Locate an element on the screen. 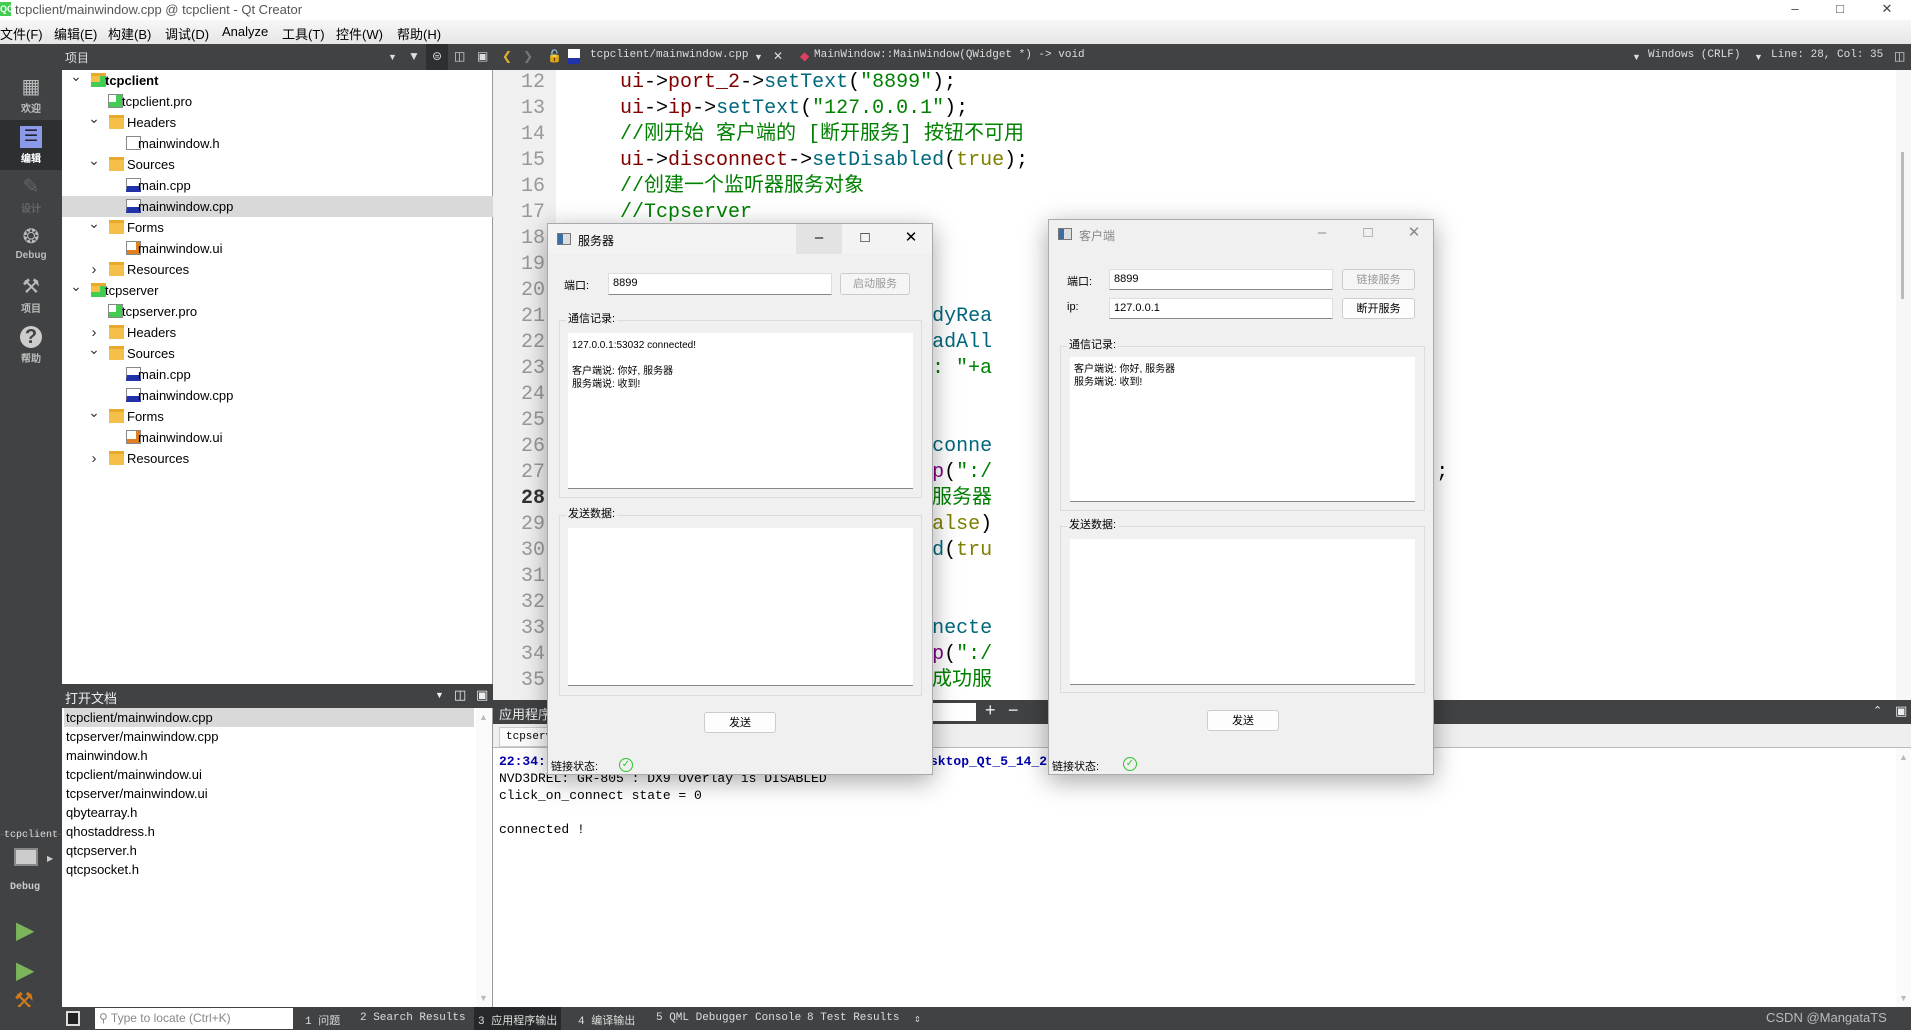  menu-edit: 编辑(E) is located at coordinates (75, 33).